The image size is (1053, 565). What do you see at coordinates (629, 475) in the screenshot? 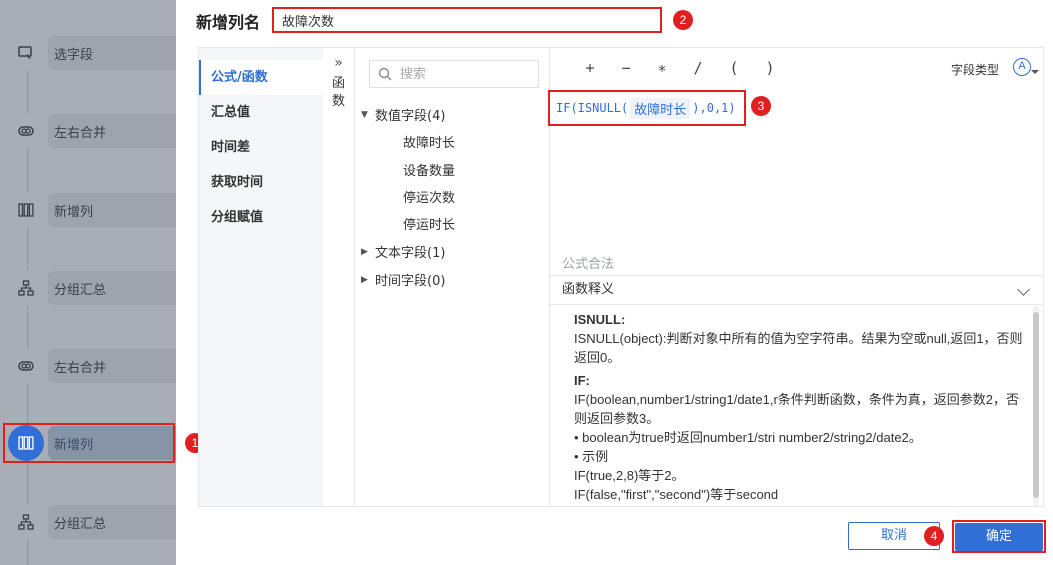
I see `explain-line: IF(true,2,8)等于2。` at bounding box center [629, 475].